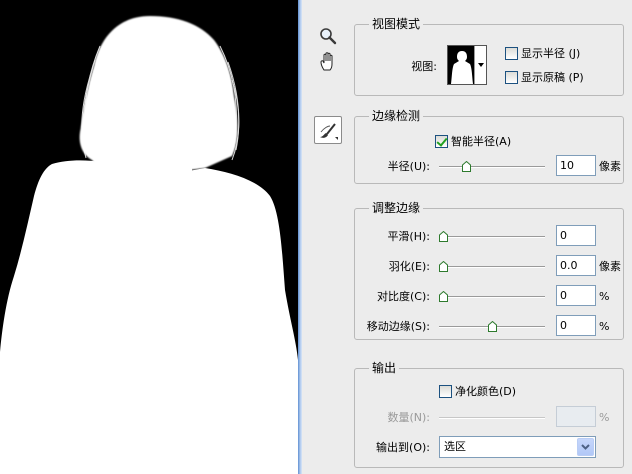 Image resolution: width=632 pixels, height=474 pixels. Describe the element at coordinates (576, 235) in the screenshot. I see `smooth-input: 0` at that location.